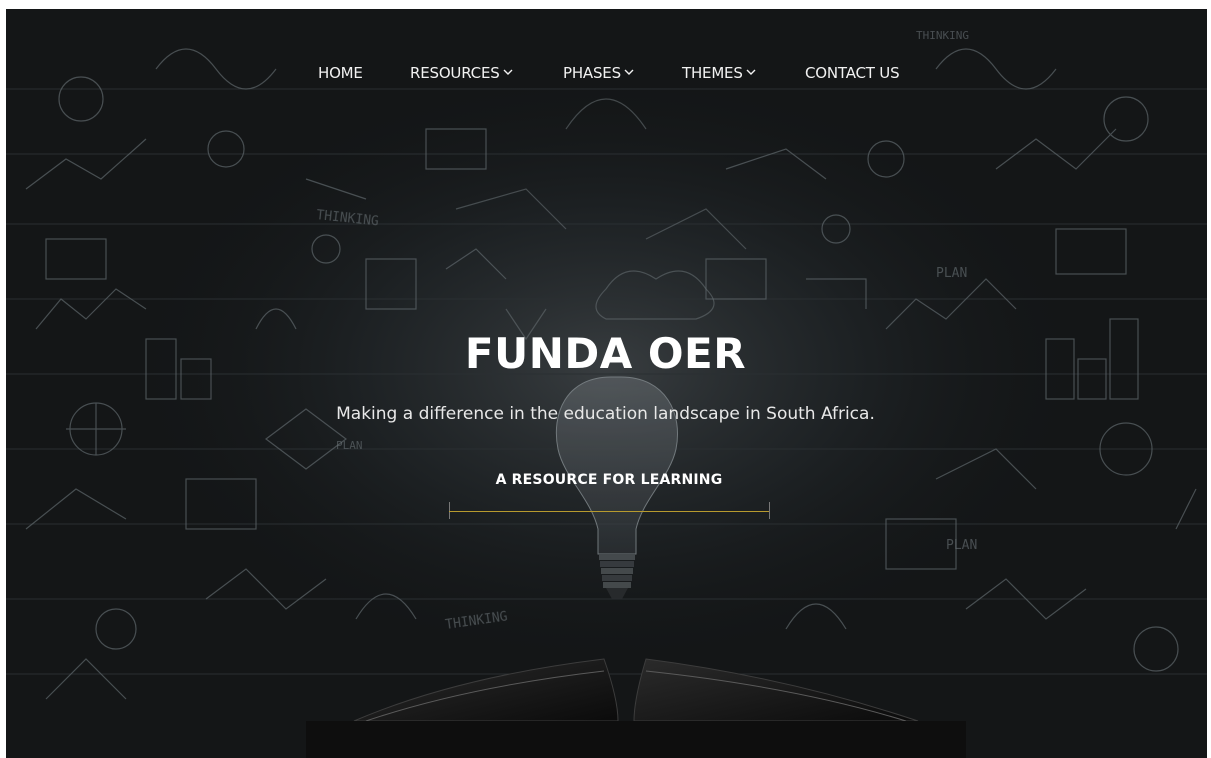  I want to click on cta-border-right, so click(769, 510).